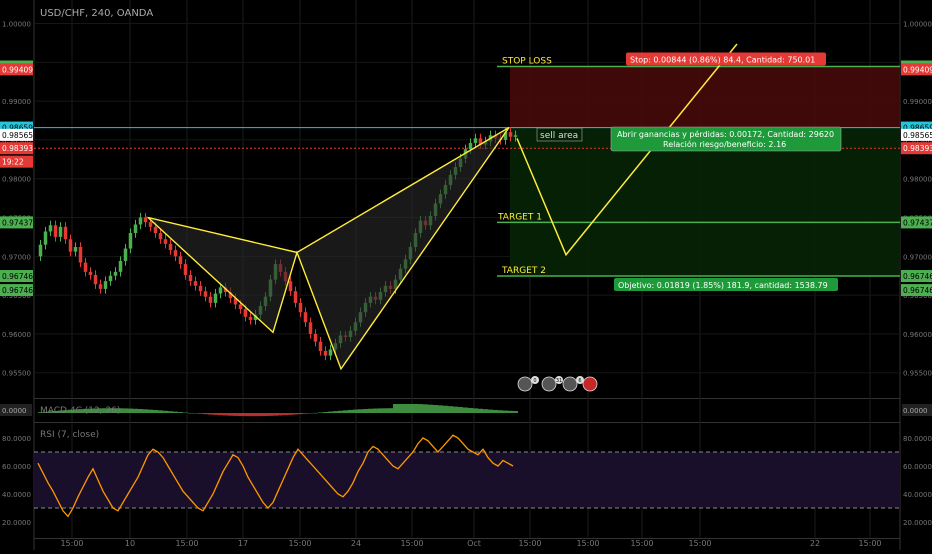  What do you see at coordinates (69, 435) in the screenshot?
I see `rsi-label: RSI (7, close)` at bounding box center [69, 435].